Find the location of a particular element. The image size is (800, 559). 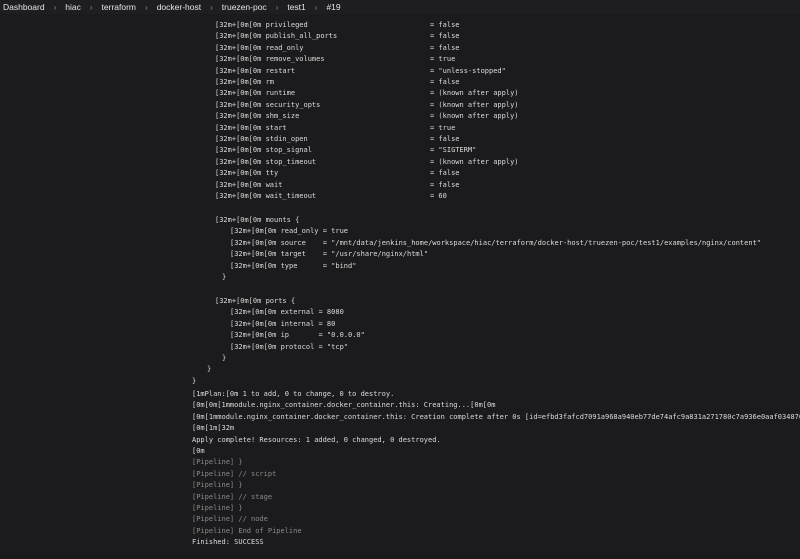

console-line: [32m+[0m[0m rm is located at coordinates (245, 82).